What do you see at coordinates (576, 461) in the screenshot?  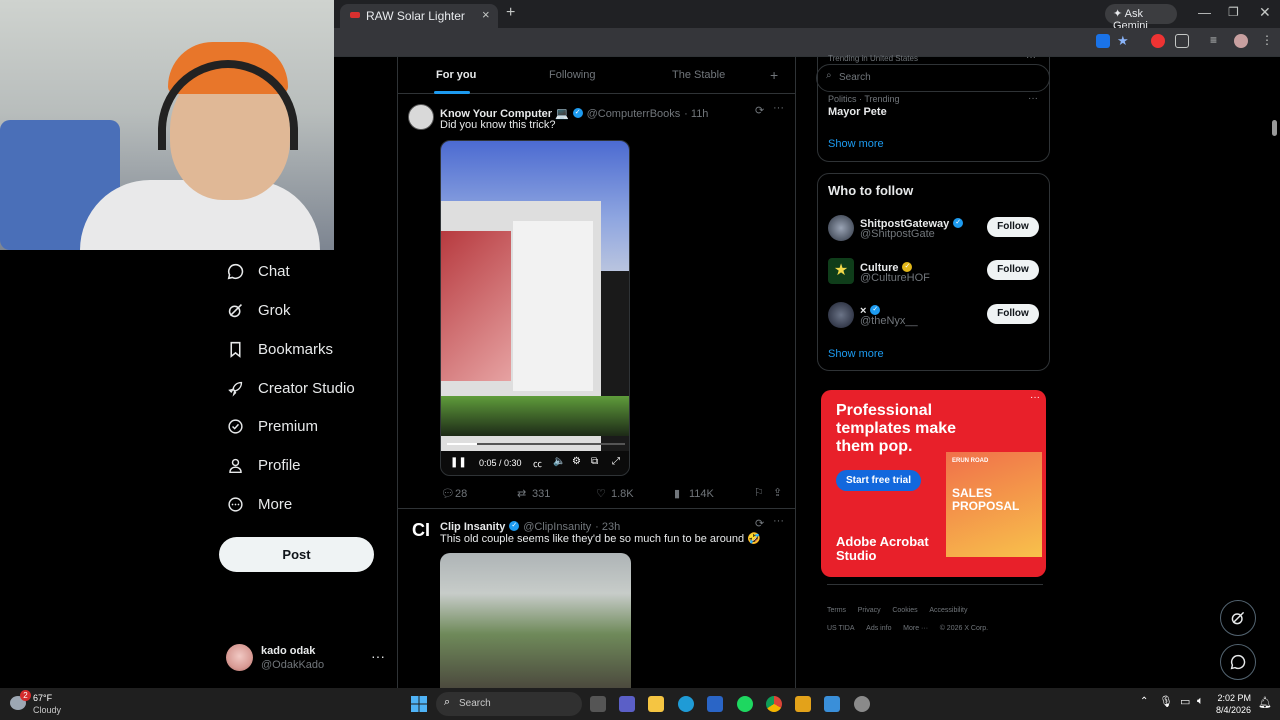 I see `settings-gear-icon: ⚙` at bounding box center [576, 461].